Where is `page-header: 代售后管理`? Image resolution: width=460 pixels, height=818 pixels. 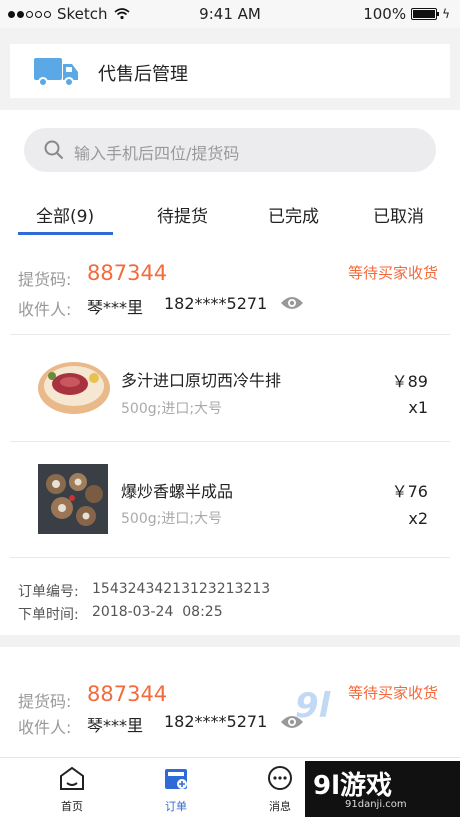
page-header: 代售后管理 is located at coordinates (230, 71).